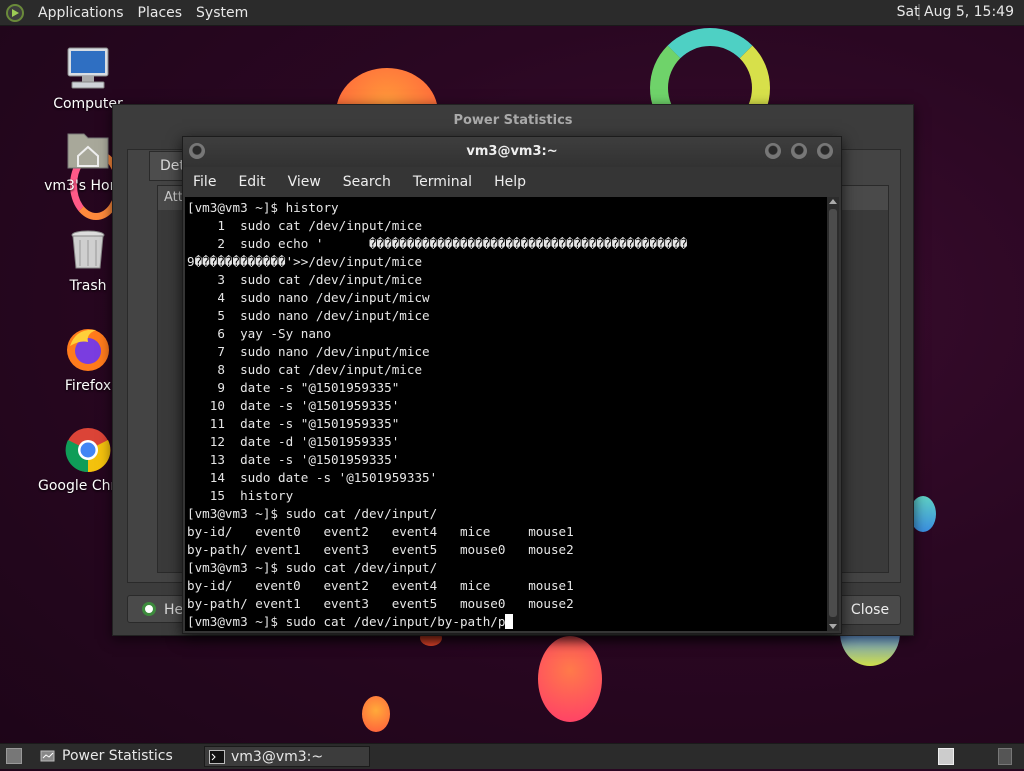 The height and width of the screenshot is (771, 1024). Describe the element at coordinates (88, 150) in the screenshot. I see `home-folder-icon` at that location.